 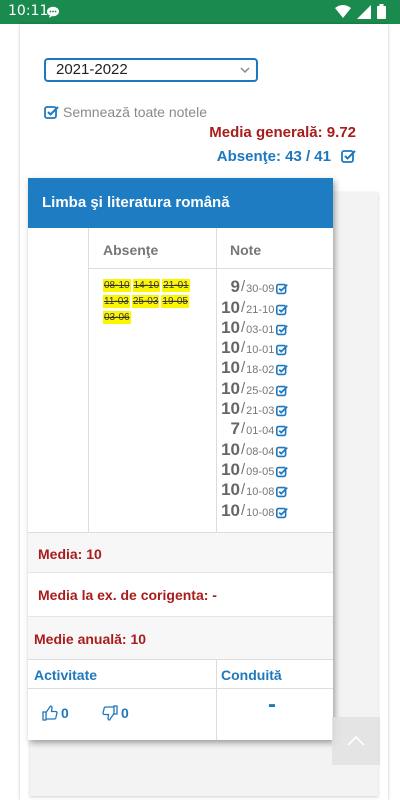 What do you see at coordinates (260, 411) in the screenshot?
I see `grade-date: 21-03` at bounding box center [260, 411].